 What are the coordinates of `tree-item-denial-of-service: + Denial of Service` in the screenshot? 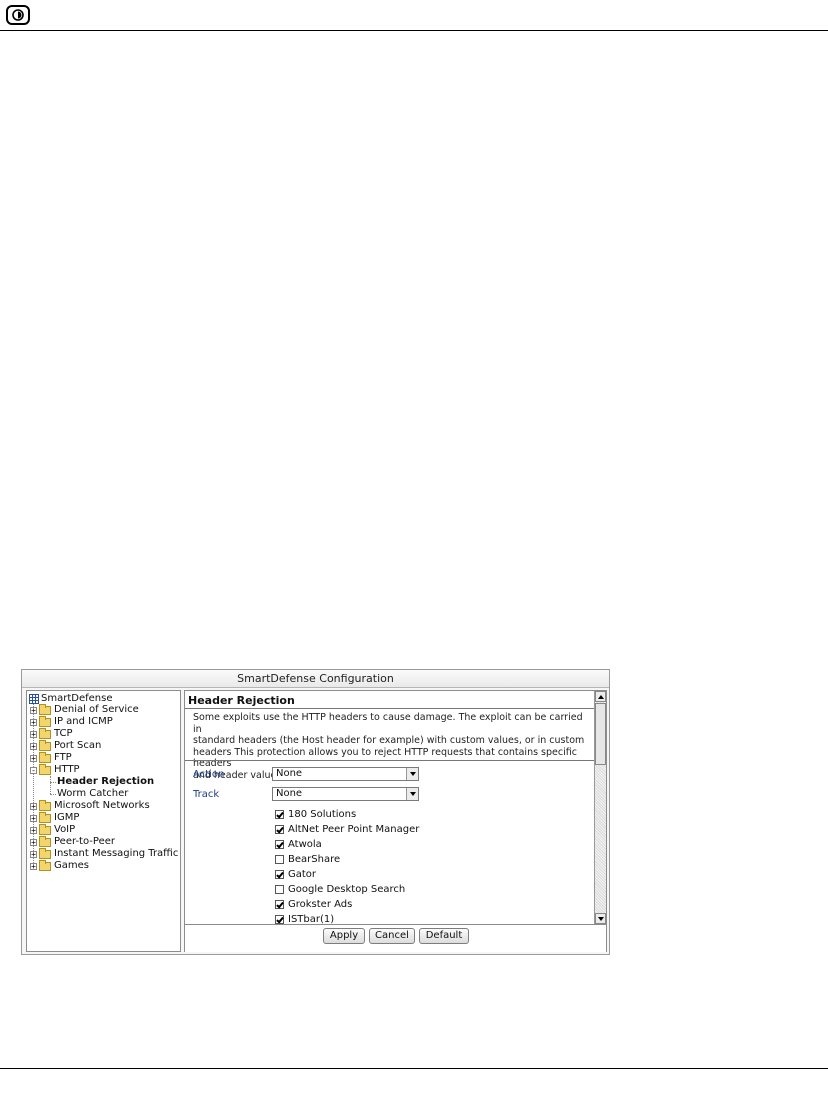 It's located at (84, 709).